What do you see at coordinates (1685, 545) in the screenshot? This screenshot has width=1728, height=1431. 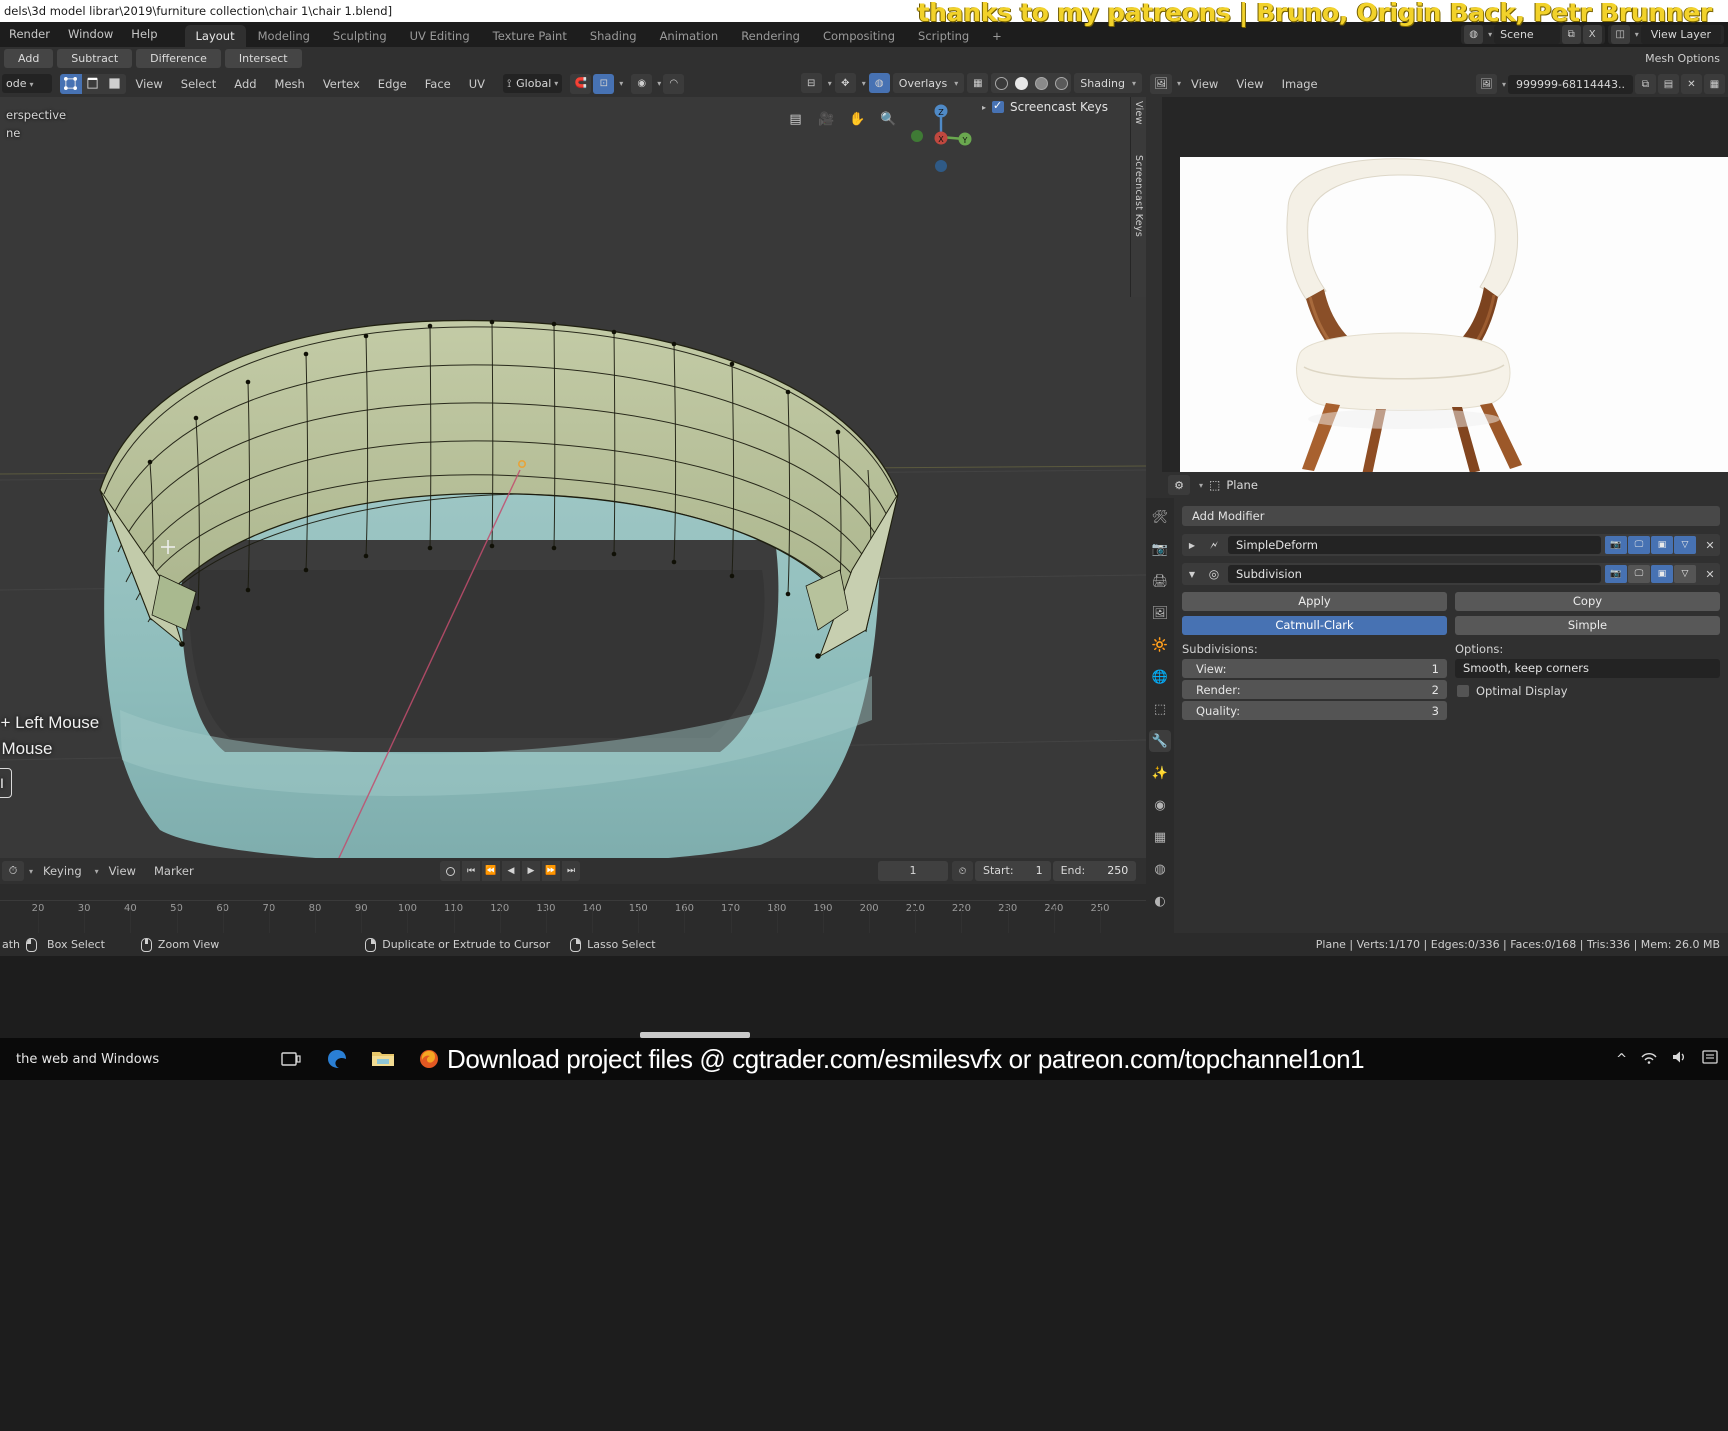 I see `on-cage-toggle: ▽` at bounding box center [1685, 545].